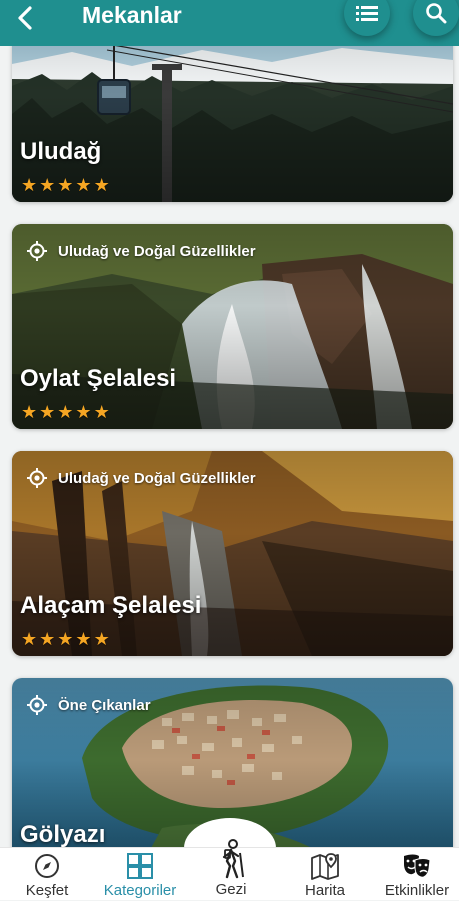 This screenshot has width=459, height=901. I want to click on hiker-icon, so click(233, 859).